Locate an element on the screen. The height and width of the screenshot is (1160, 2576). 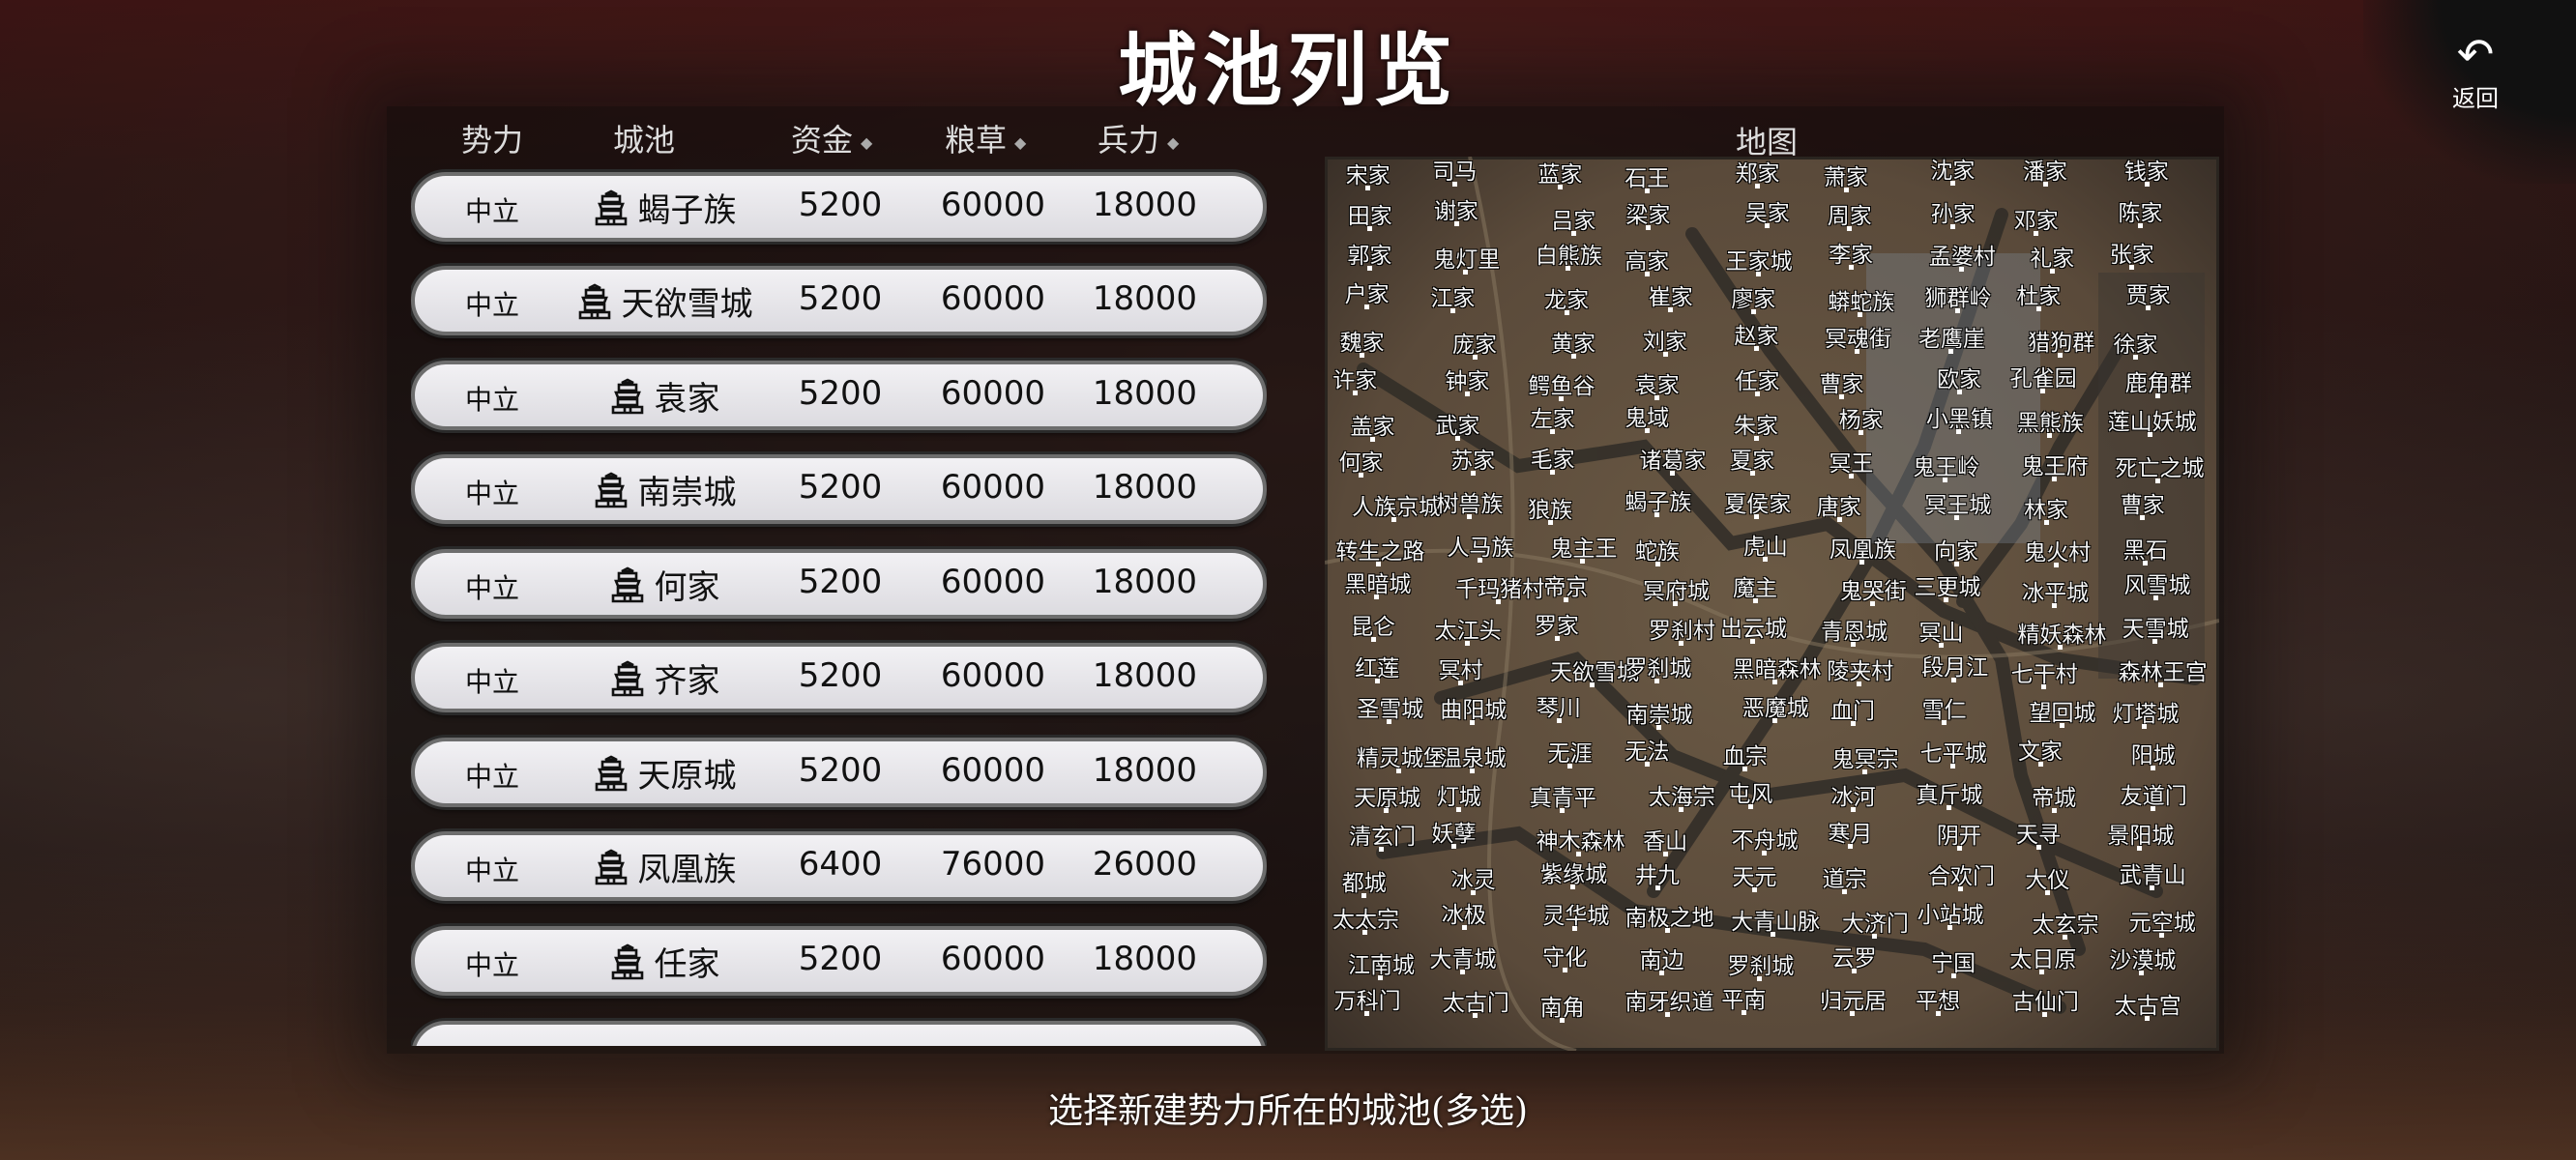
map-city-label: 沙漠城 is located at coordinates (2142, 958).